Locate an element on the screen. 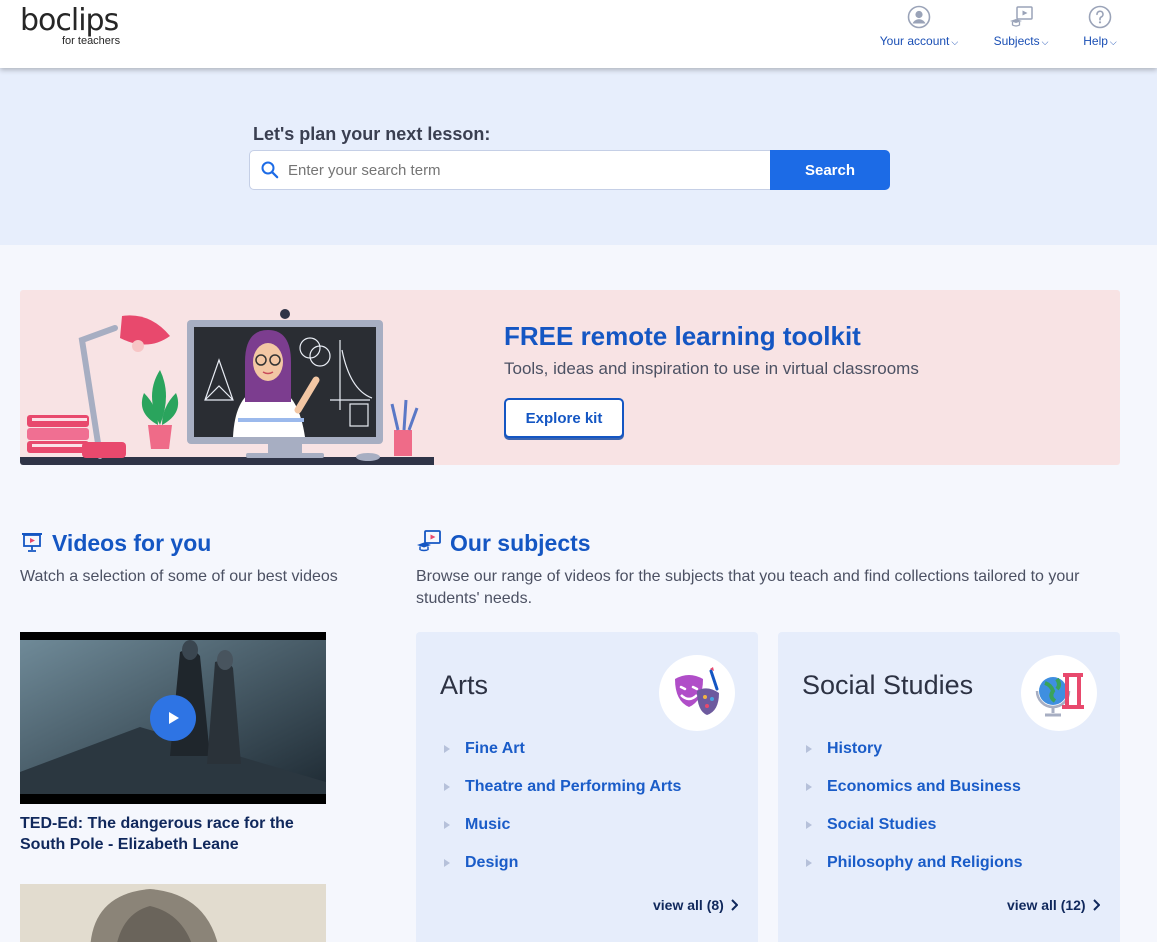 This screenshot has height=942, width=1157. subject-link-economics: Economics and Business is located at coordinates (914, 787).